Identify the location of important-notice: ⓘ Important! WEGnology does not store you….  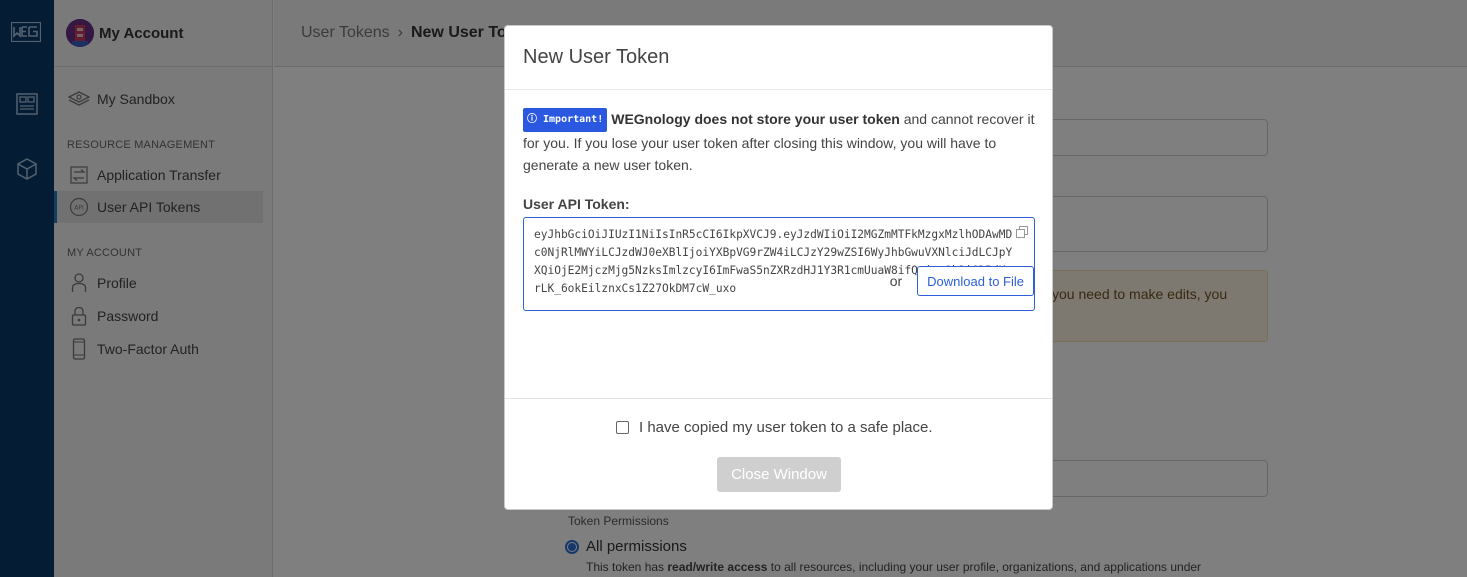
(779, 142).